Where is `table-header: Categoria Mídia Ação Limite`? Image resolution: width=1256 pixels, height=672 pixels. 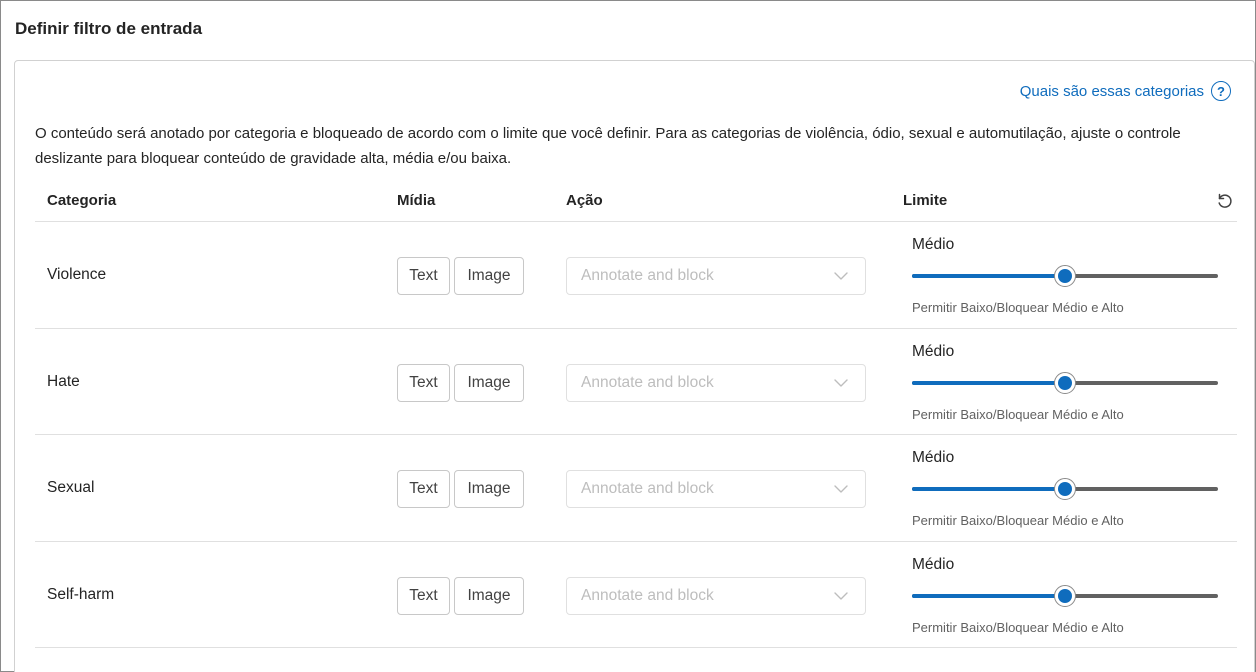 table-header: Categoria Mídia Ação Limite is located at coordinates (636, 202).